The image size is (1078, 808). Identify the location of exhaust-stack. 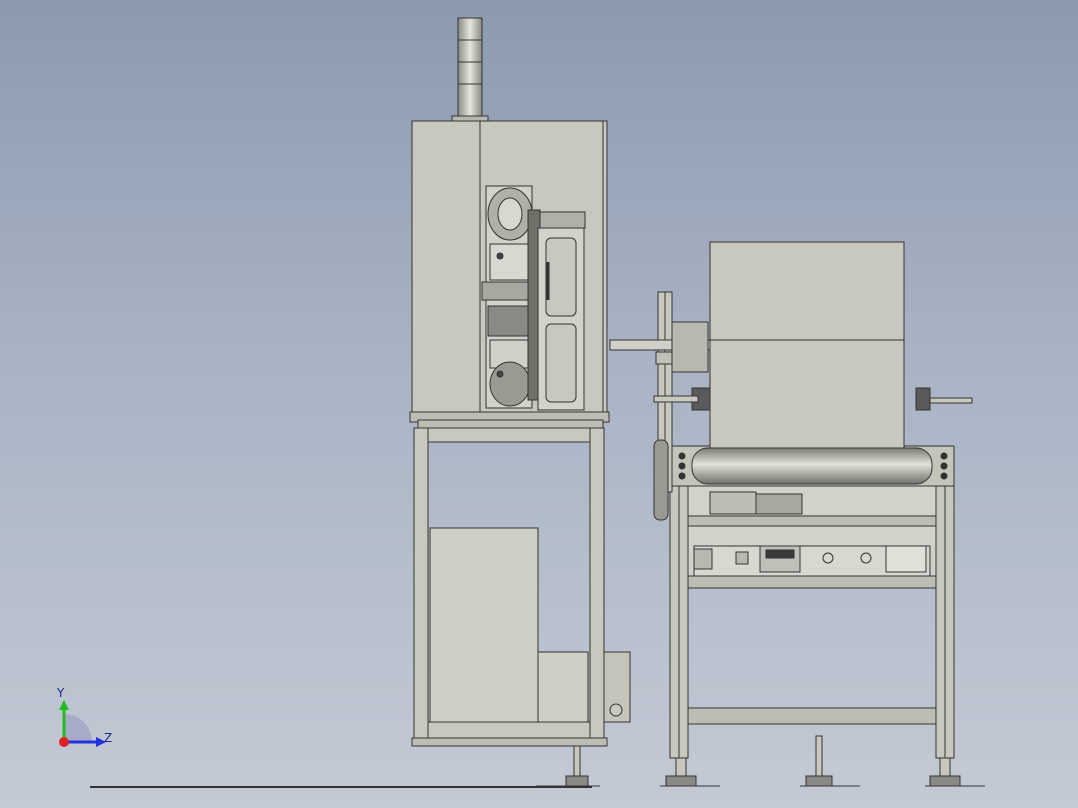
(470, 70).